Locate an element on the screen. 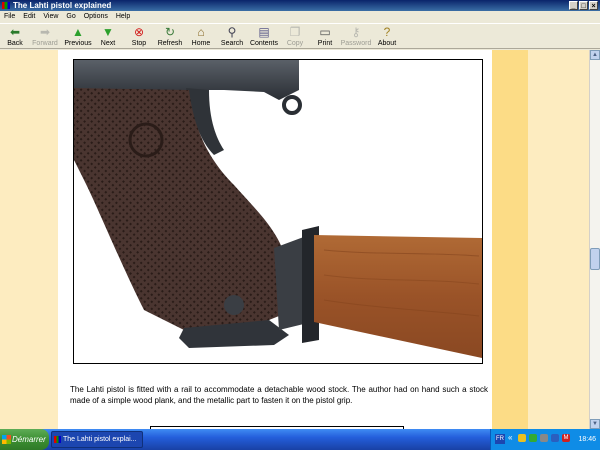 The image size is (600, 450). stop-icon: ⊗ is located at coordinates (139, 32).